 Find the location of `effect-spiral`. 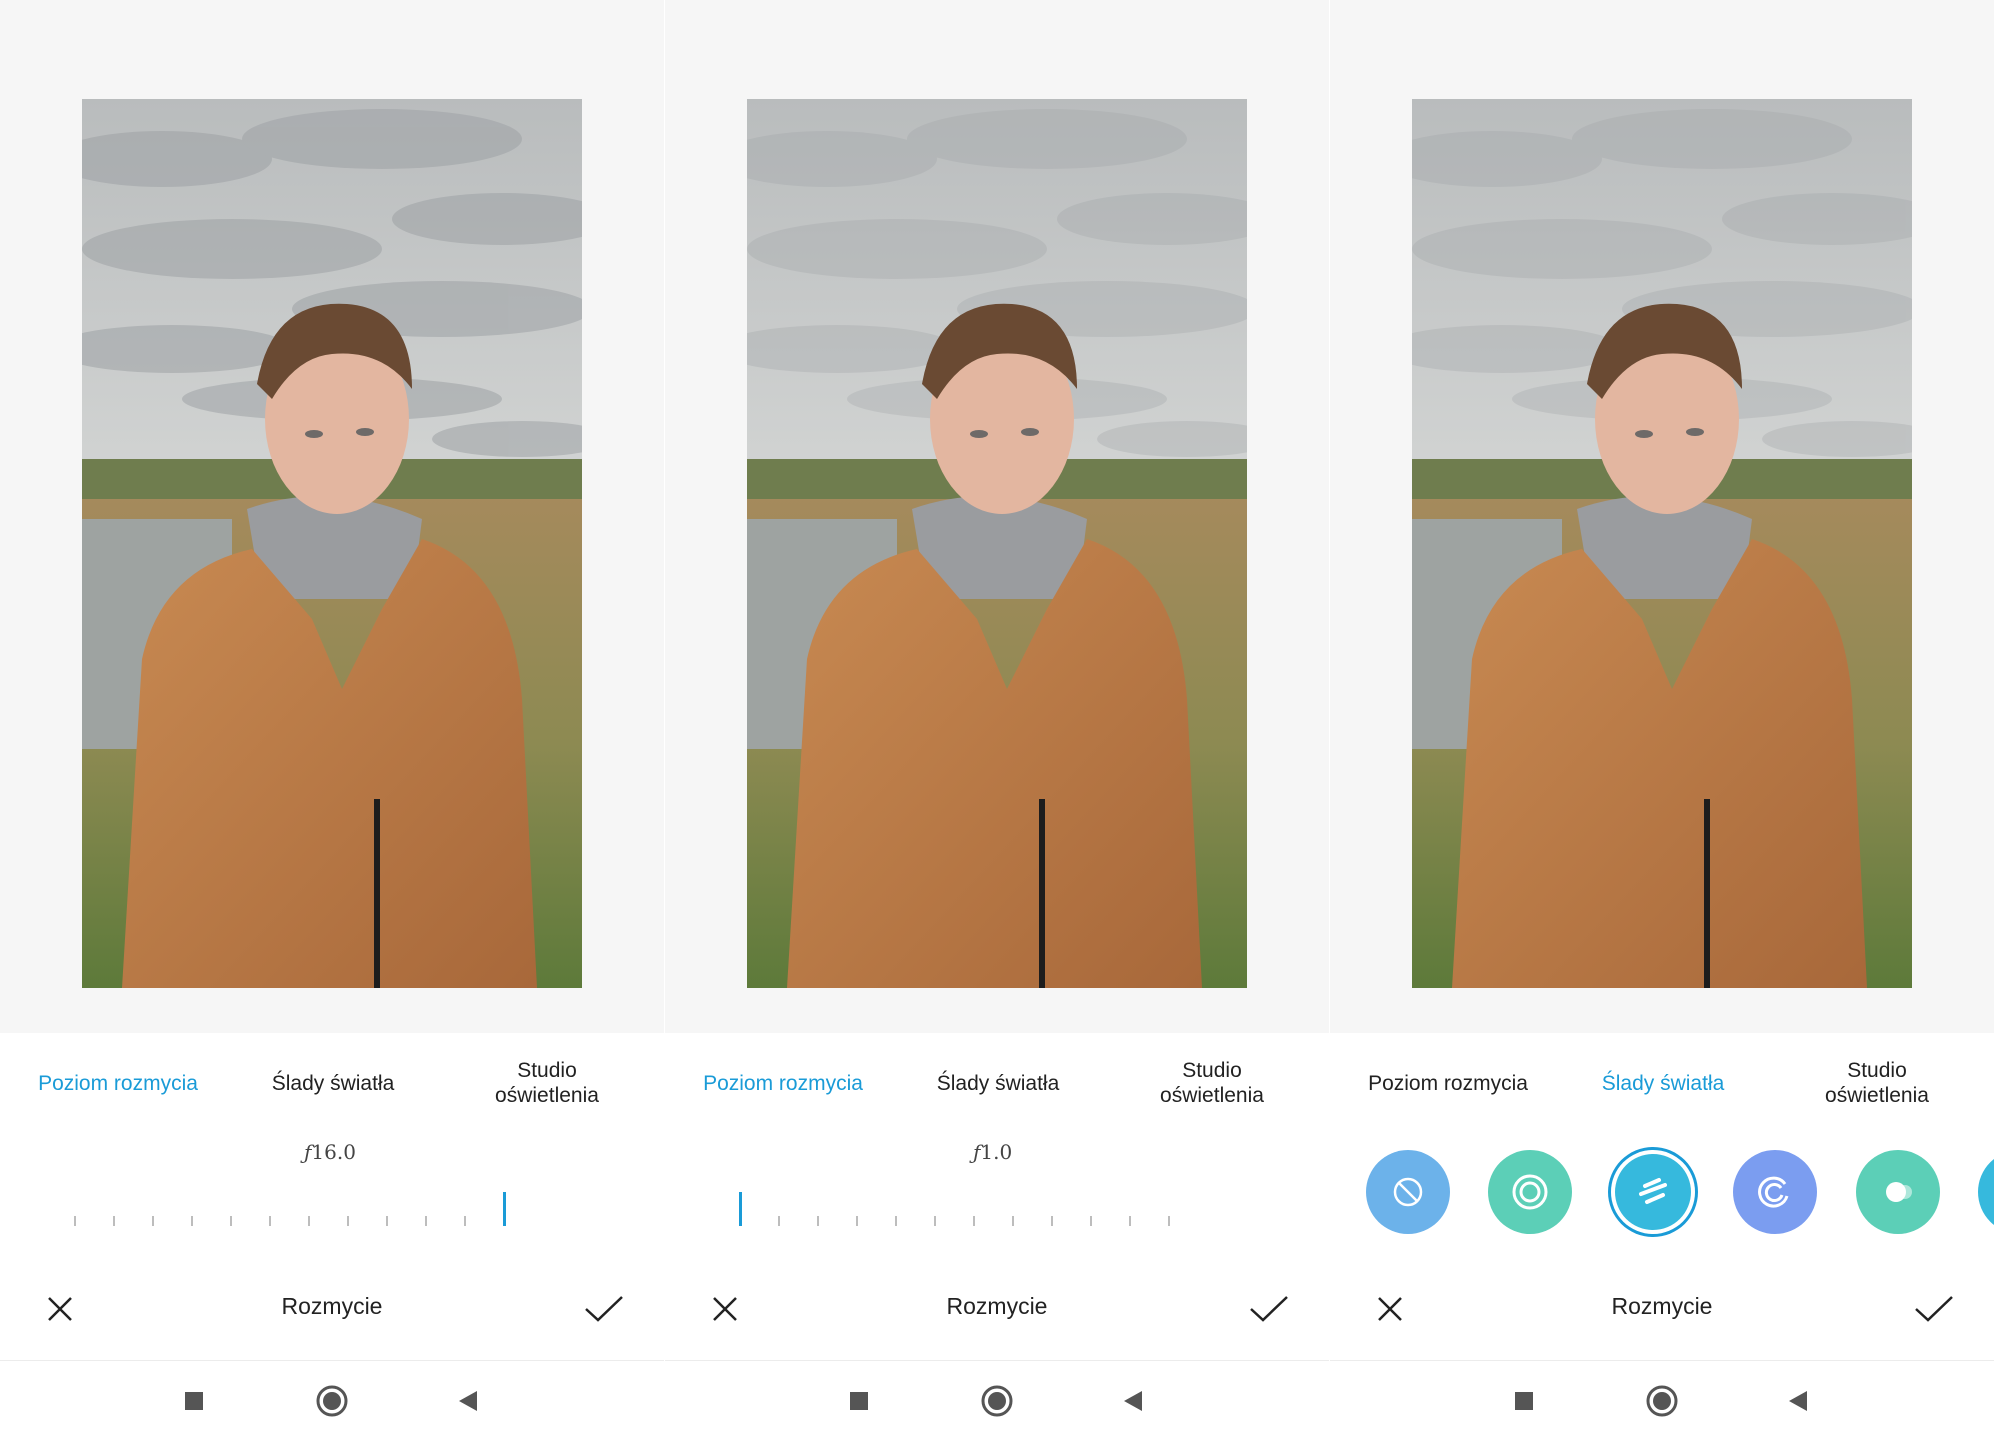

effect-spiral is located at coordinates (1775, 1192).